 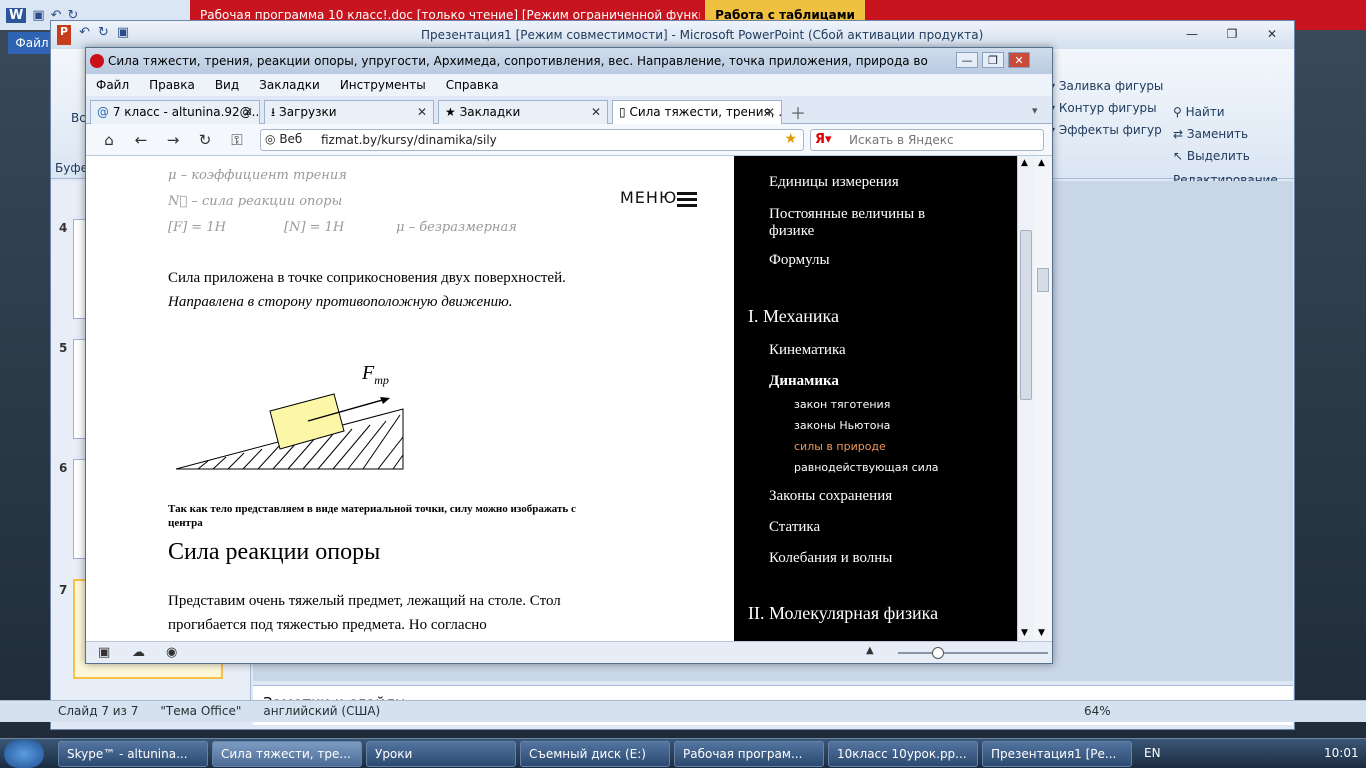 What do you see at coordinates (793, 316) in the screenshot?
I see `nav-section-mechanics: I. Механика` at bounding box center [793, 316].